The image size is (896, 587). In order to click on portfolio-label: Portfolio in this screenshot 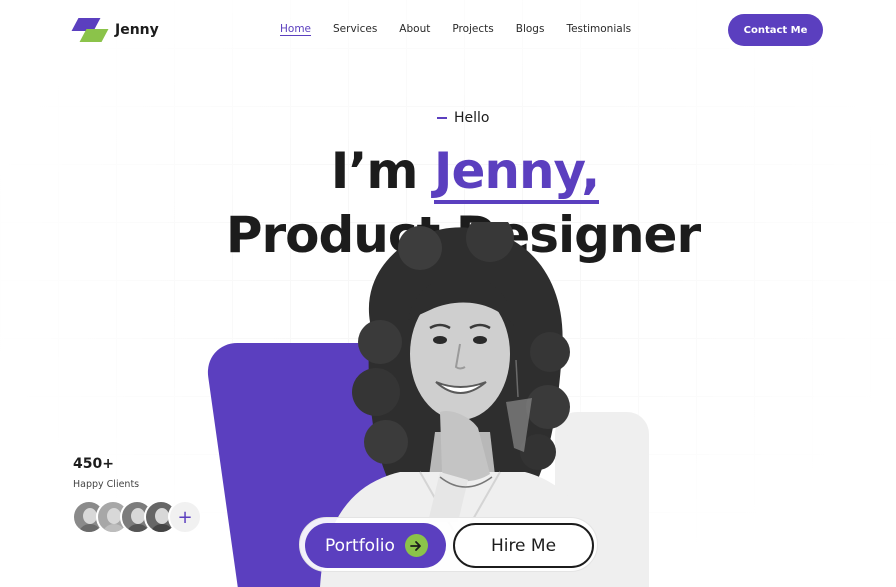, I will do `click(360, 545)`.